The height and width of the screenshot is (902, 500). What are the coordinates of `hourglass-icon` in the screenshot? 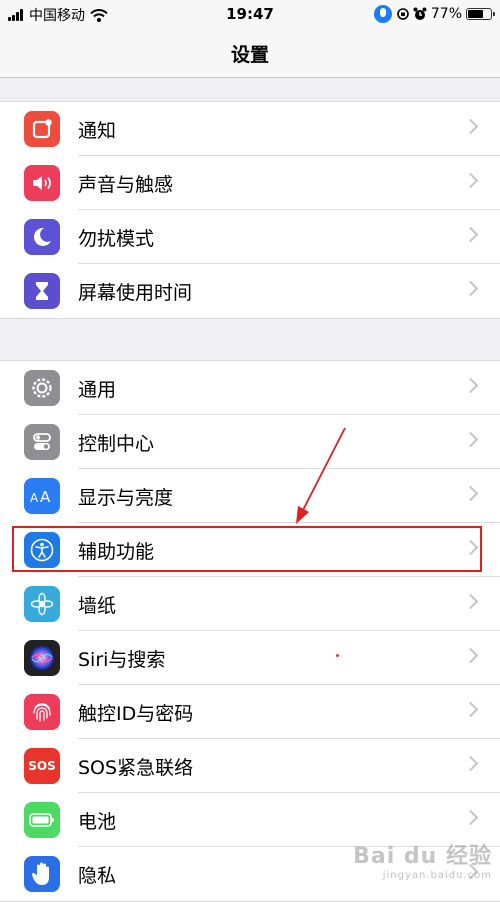 It's located at (42, 291).